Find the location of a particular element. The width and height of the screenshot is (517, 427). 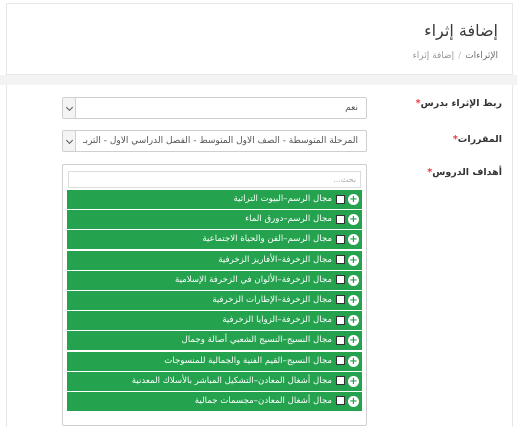

lesson-objectives-label: أهداف الدروس* is located at coordinates (464, 172).